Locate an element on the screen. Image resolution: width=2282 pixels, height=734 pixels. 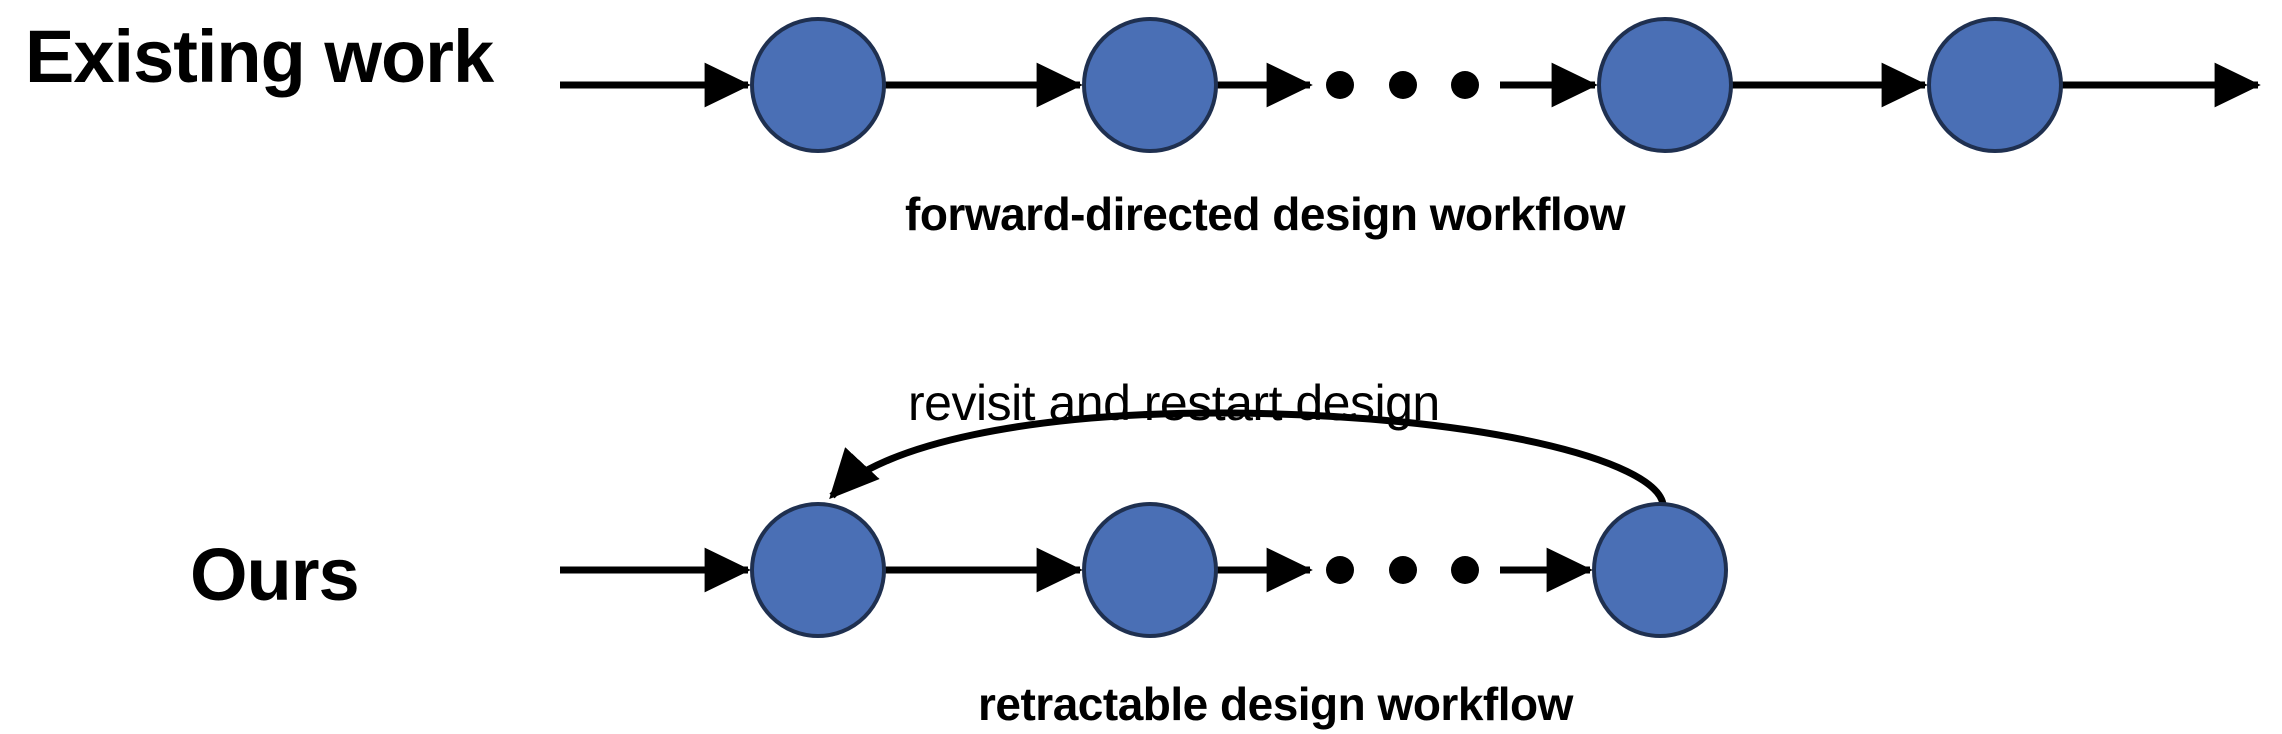
ellipsis-ours is located at coordinates (1402, 570).